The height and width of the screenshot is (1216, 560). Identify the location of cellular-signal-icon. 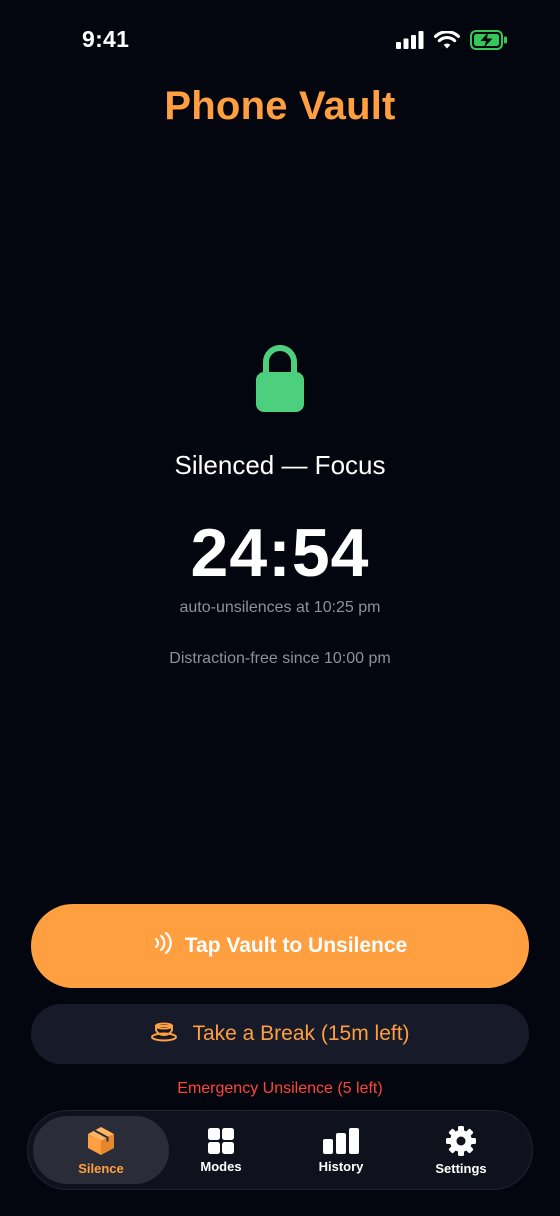
(410, 40).